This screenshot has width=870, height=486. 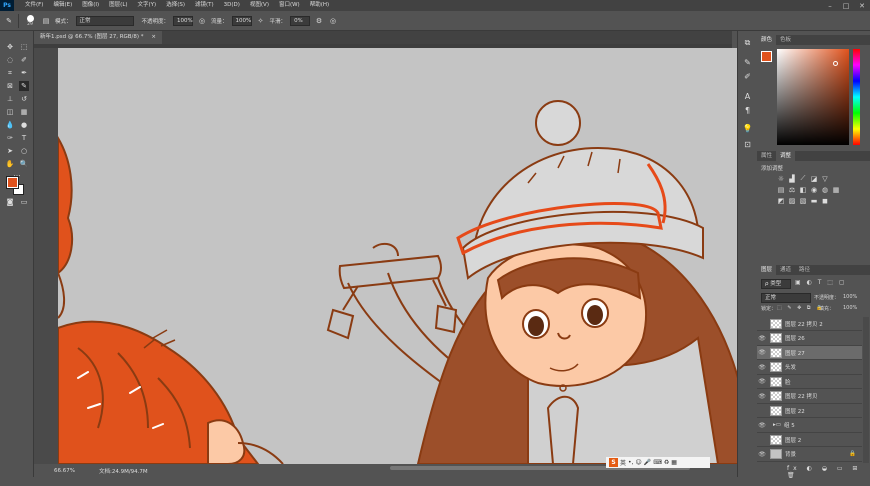 I want to click on layer-row: 图层 2, so click(x=809, y=440).